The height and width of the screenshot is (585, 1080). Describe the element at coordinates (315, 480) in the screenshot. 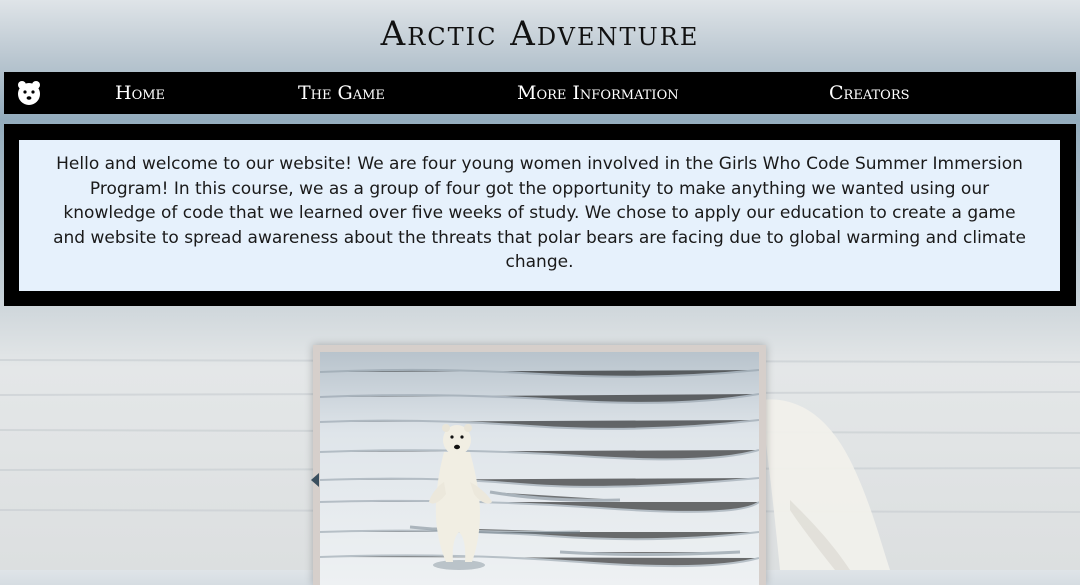

I see `chevron-left-icon` at that location.